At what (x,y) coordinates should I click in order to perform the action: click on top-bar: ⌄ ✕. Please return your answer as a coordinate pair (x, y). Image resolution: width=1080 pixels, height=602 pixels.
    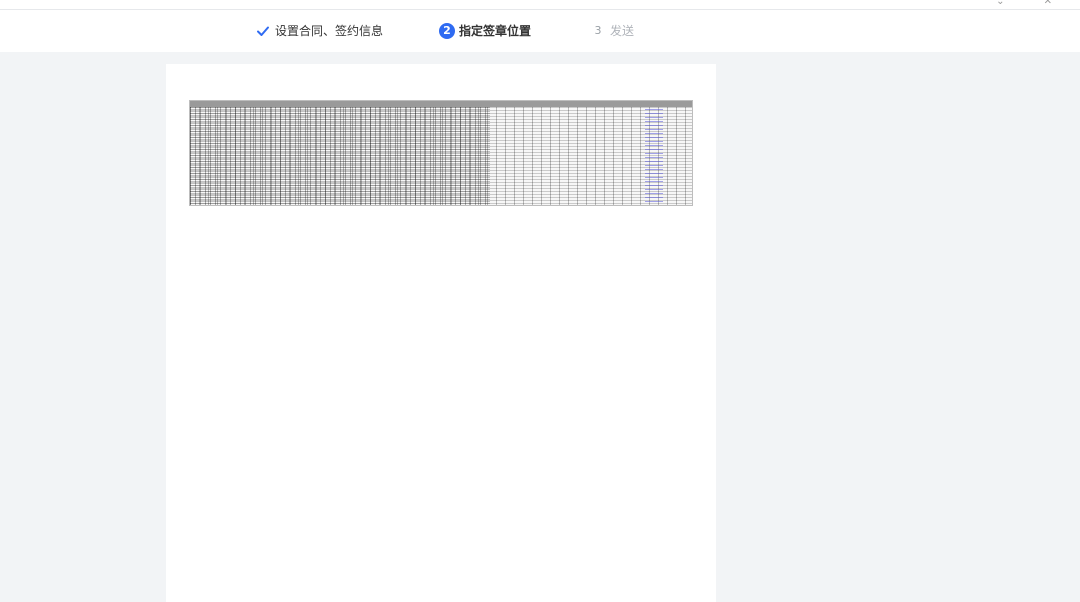
    Looking at the image, I should click on (540, 5).